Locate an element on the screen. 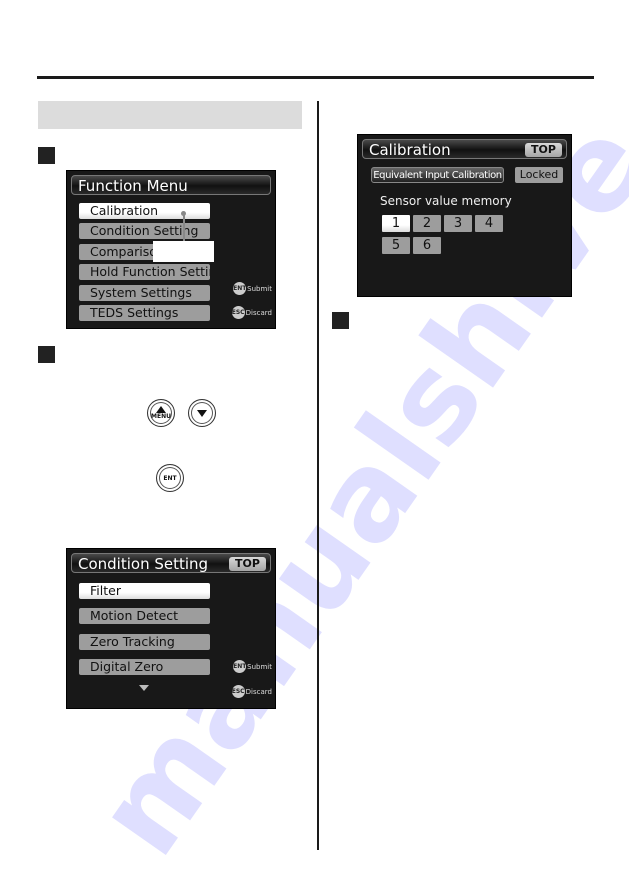  screen-title-bar: Function Menu is located at coordinates (171, 185).